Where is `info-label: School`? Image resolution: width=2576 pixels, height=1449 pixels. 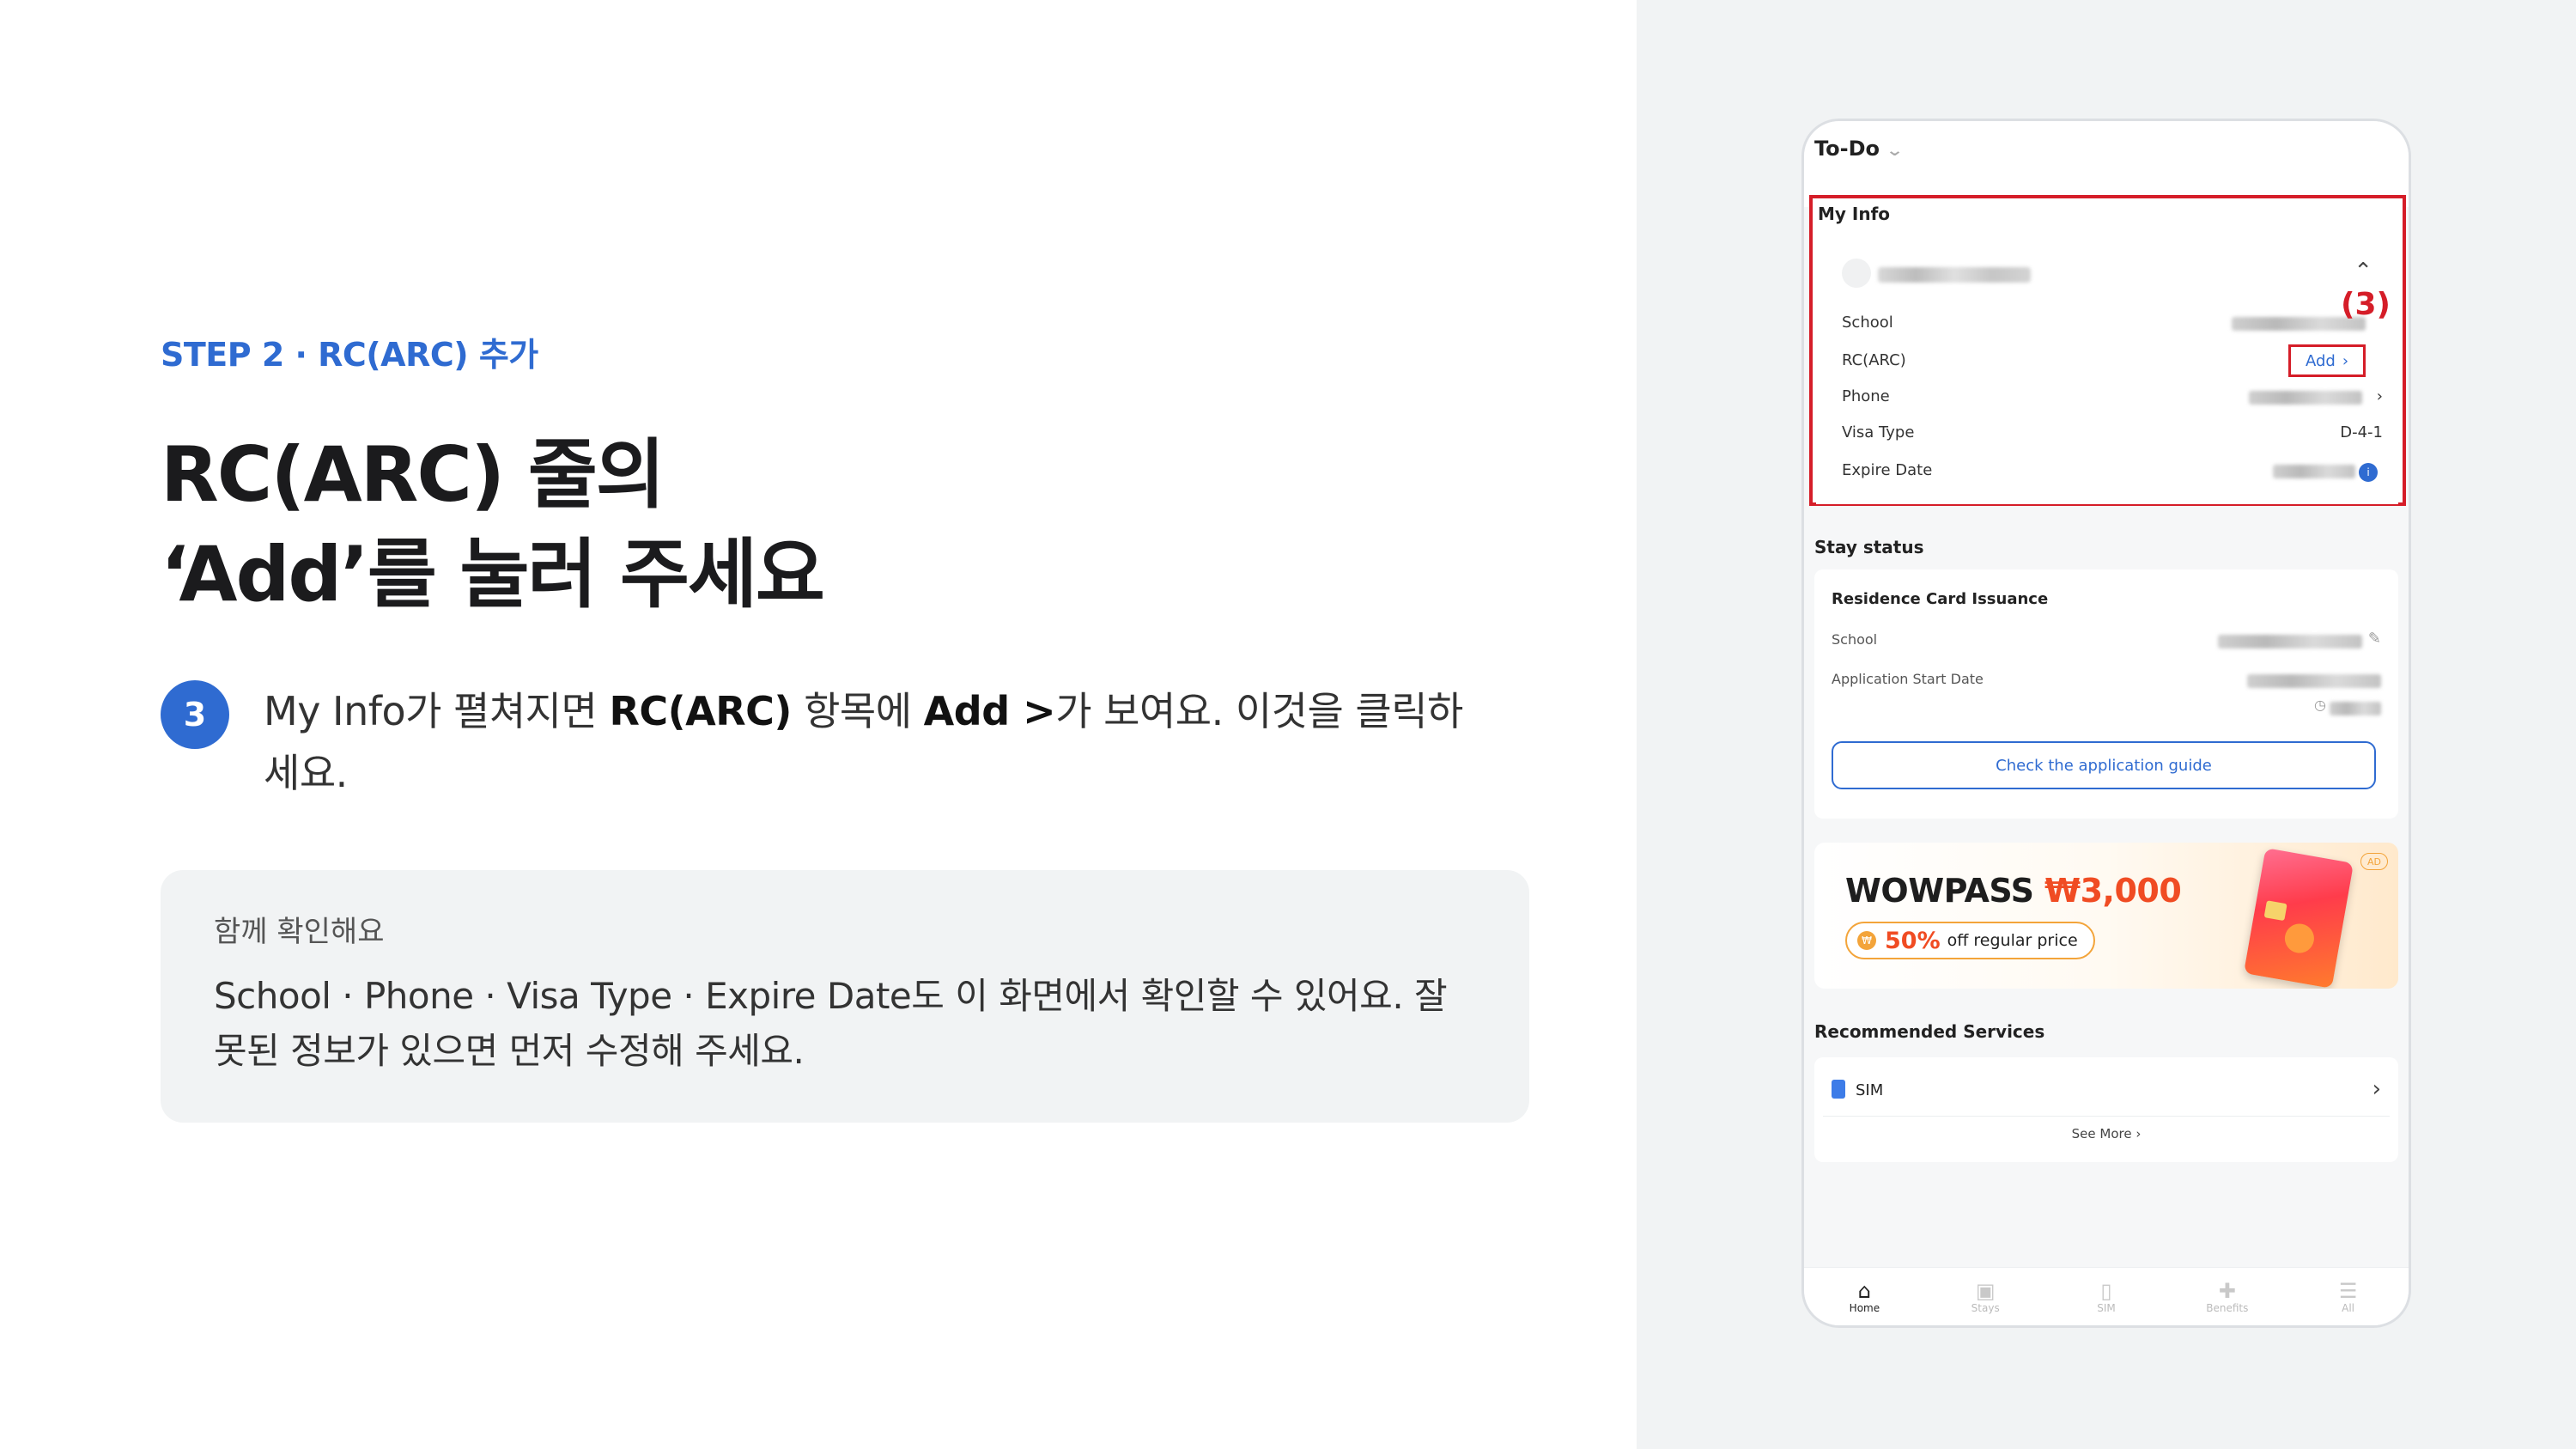
info-label: School is located at coordinates (1867, 323).